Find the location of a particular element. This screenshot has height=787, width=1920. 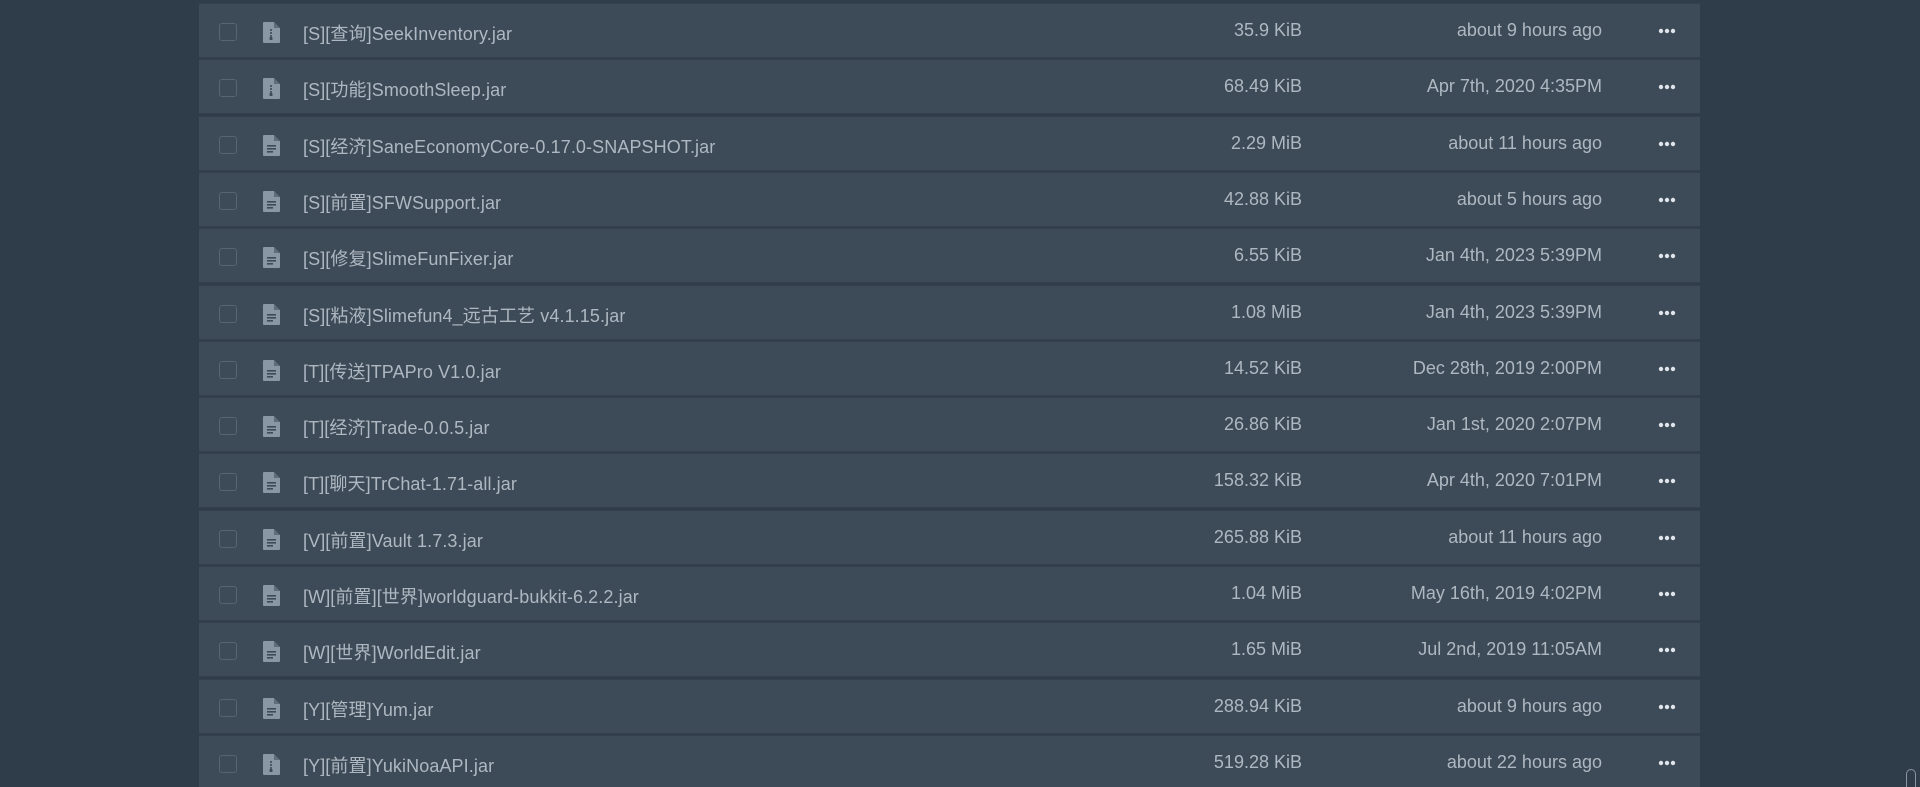

file-modified-date: May 16th, 2019 4:02PM is located at coordinates (1506, 593).